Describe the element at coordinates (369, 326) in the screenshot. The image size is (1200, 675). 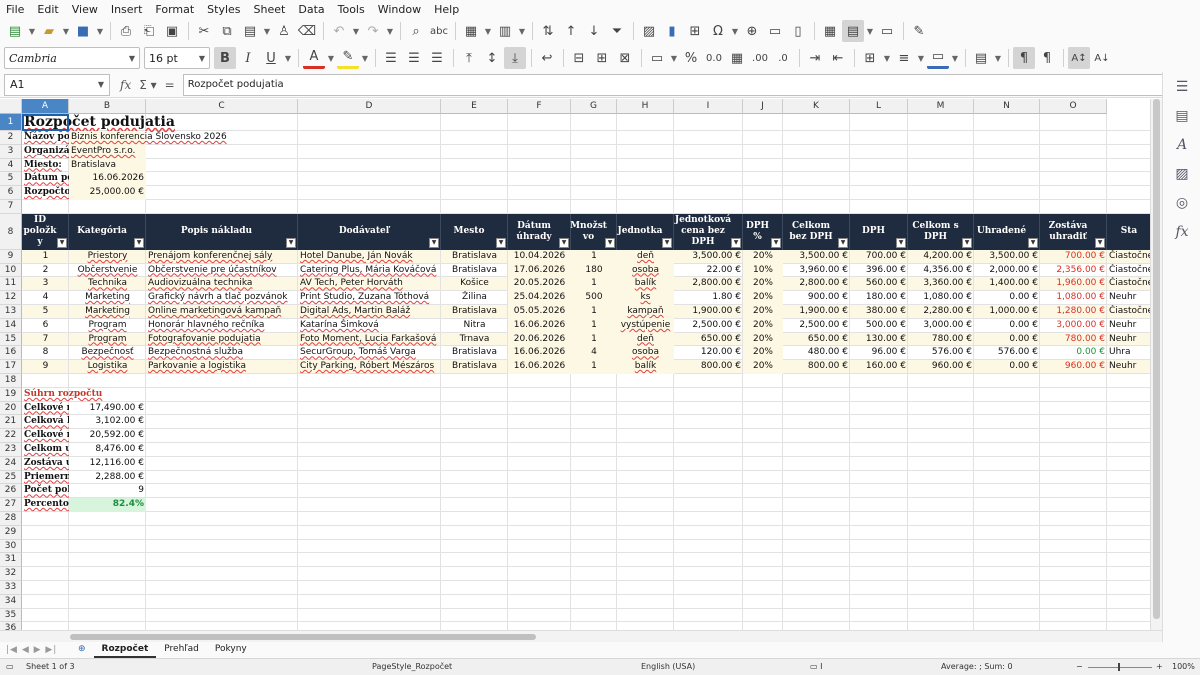
I see `table-cell: Katarína Šimková` at that location.